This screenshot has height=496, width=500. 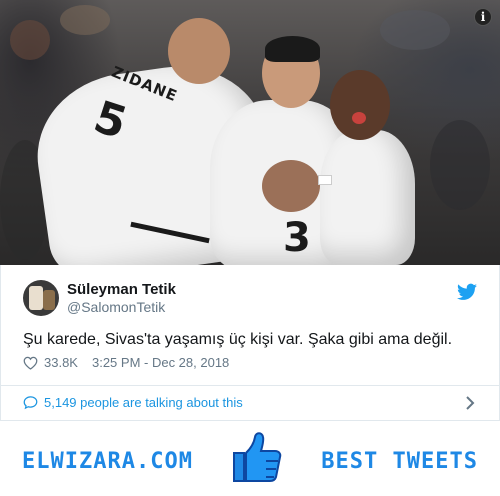 I want to click on conversation-link: 5,149 people are talking about this, so click(x=133, y=402).